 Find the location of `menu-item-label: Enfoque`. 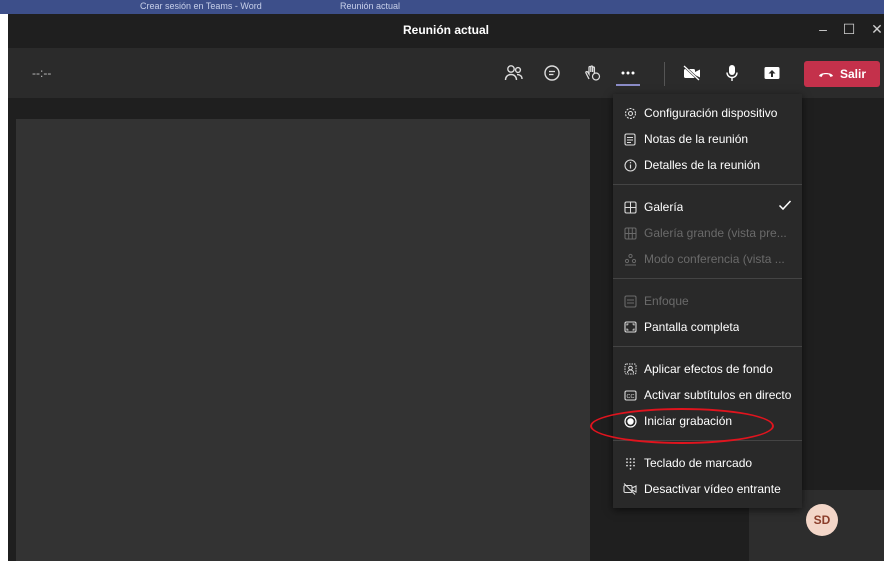

menu-item-label: Enfoque is located at coordinates (666, 301).